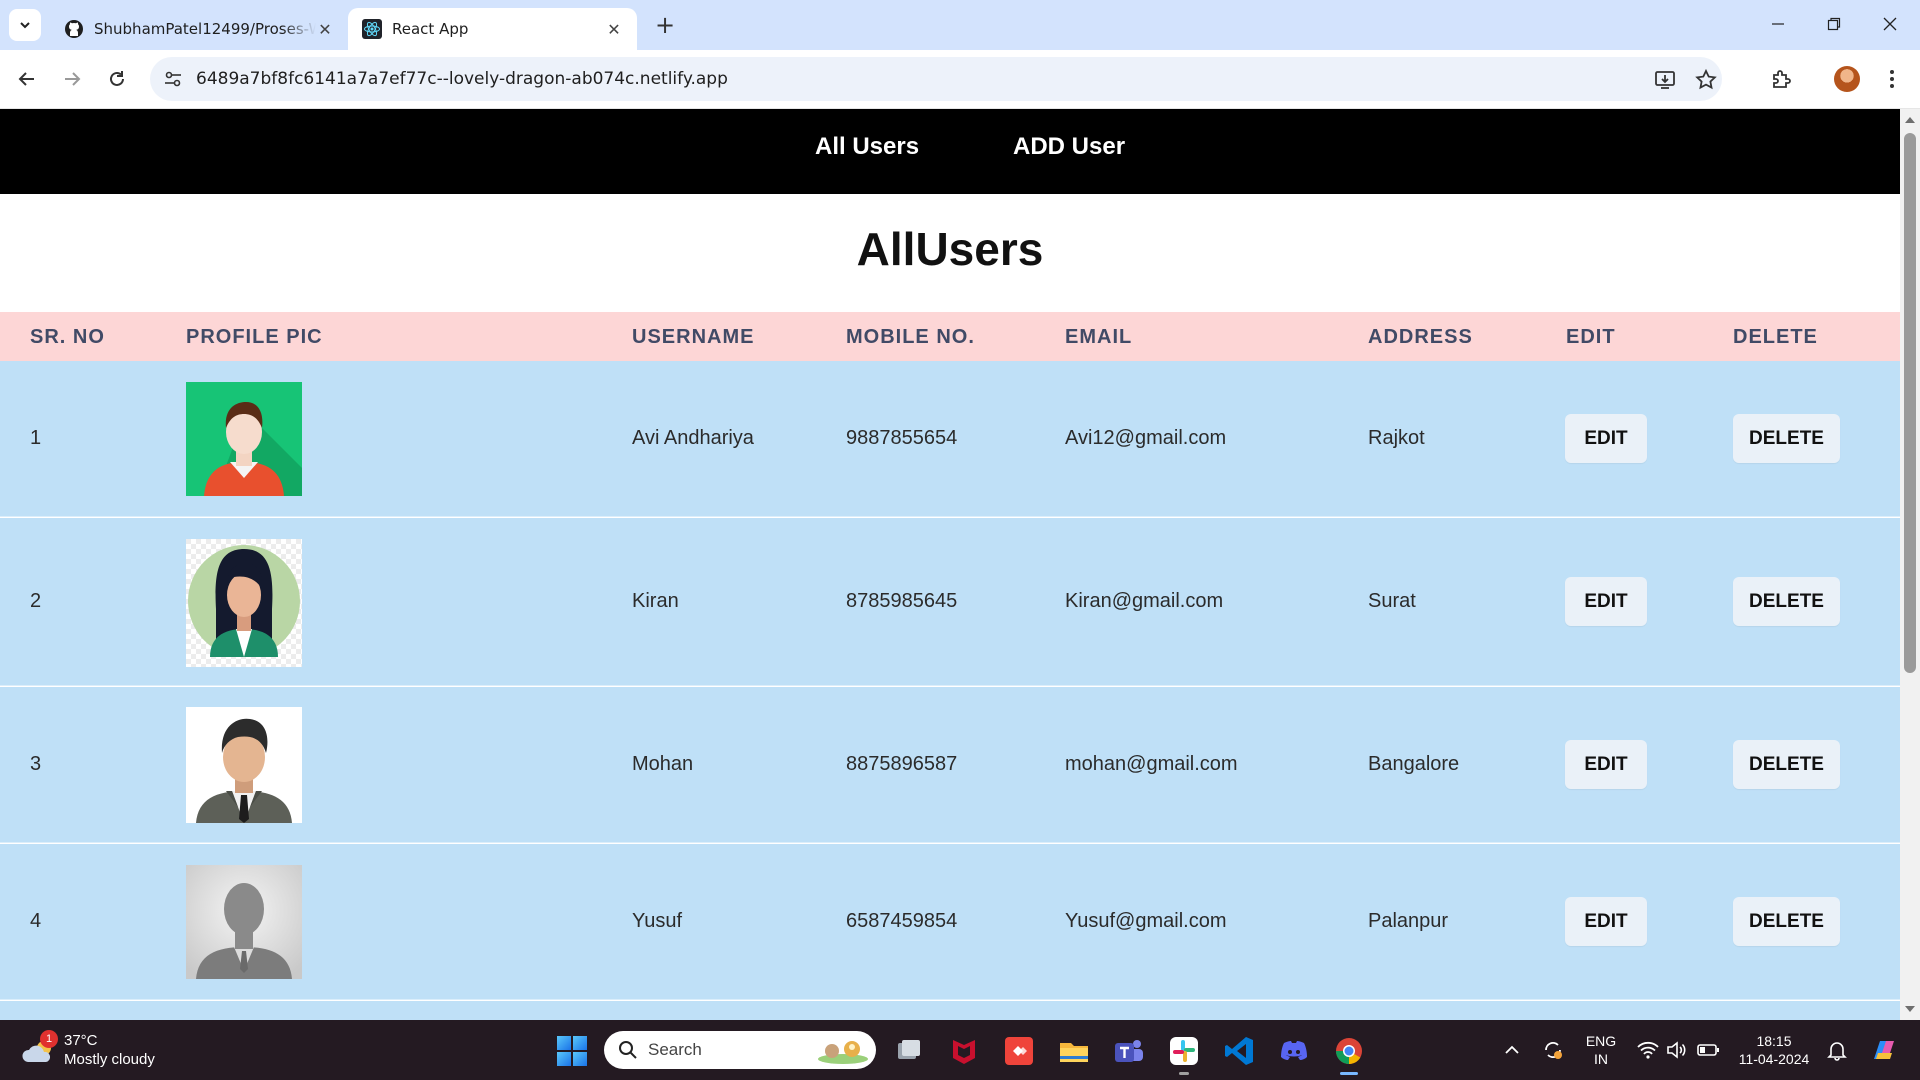  I want to click on tray-wifi, so click(1648, 1050).